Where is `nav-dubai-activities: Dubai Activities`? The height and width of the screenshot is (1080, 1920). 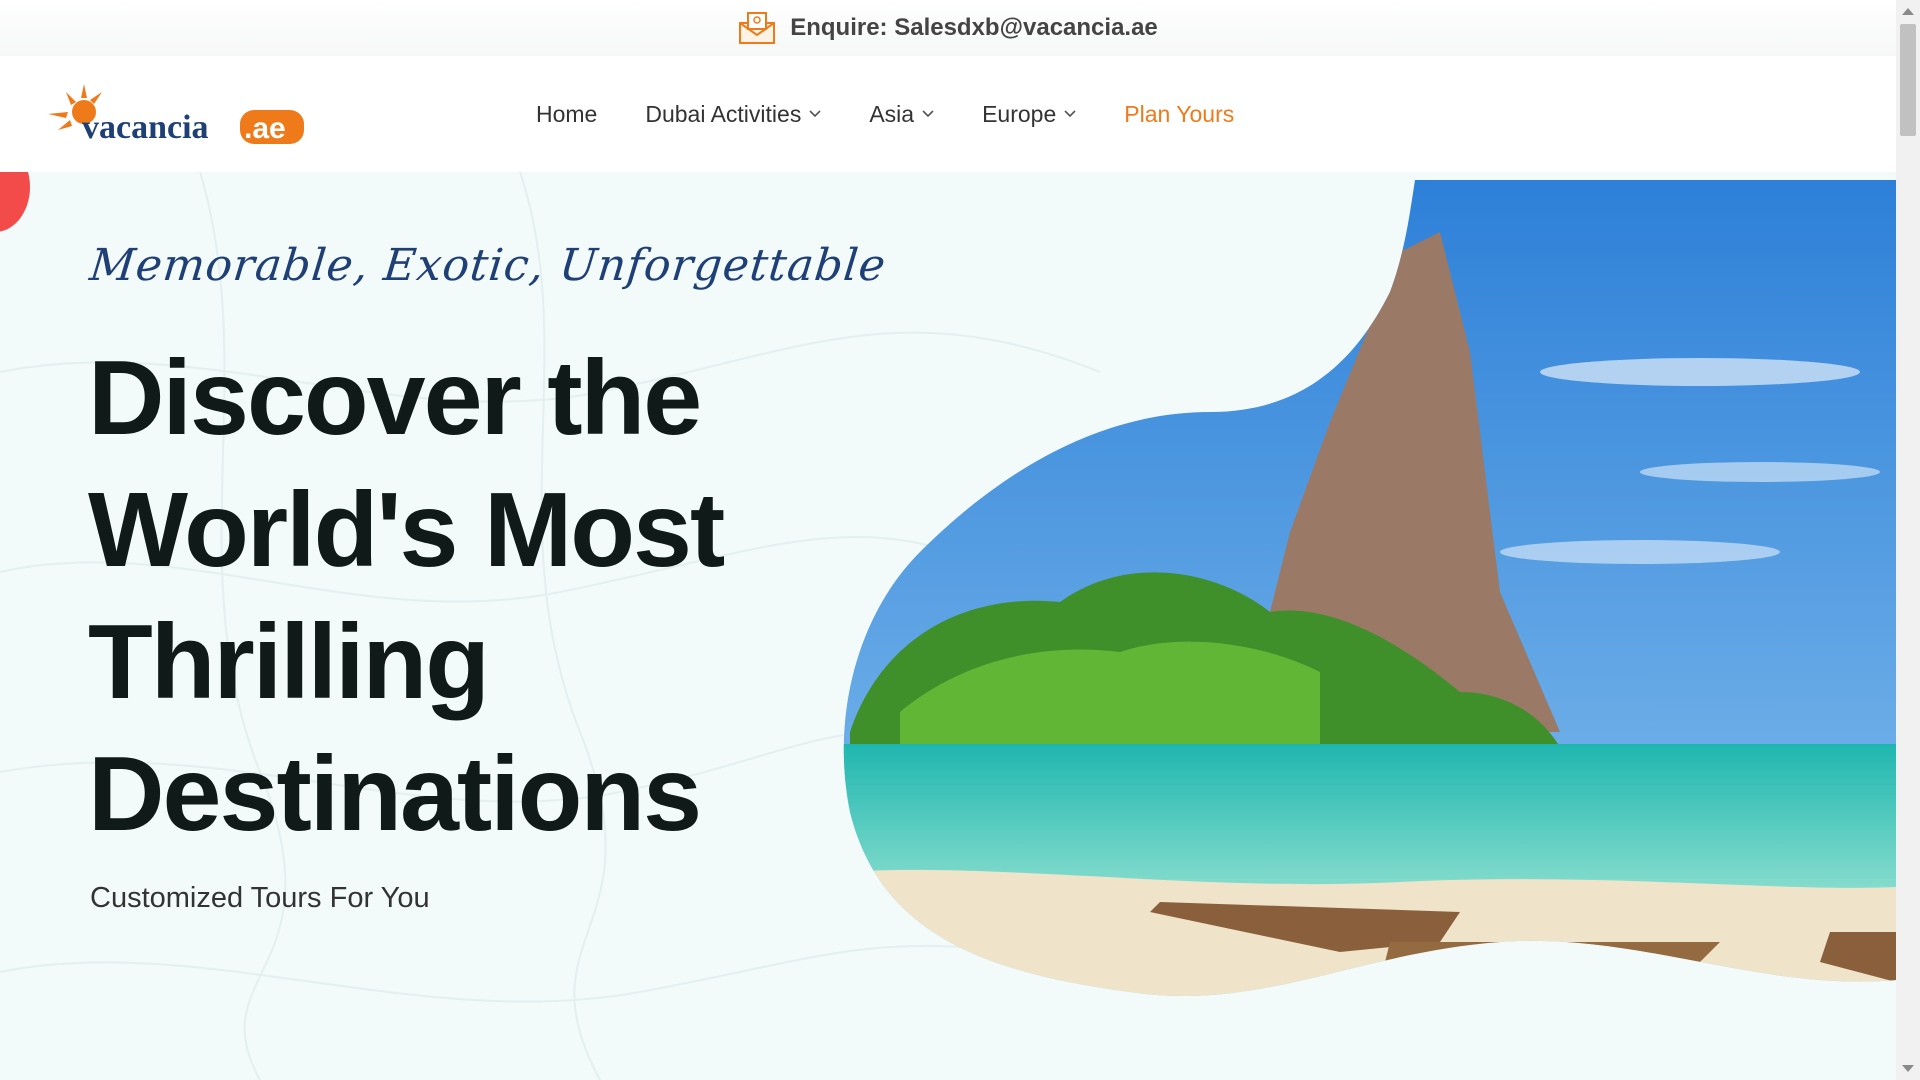
nav-dubai-activities: Dubai Activities is located at coordinates (733, 114).